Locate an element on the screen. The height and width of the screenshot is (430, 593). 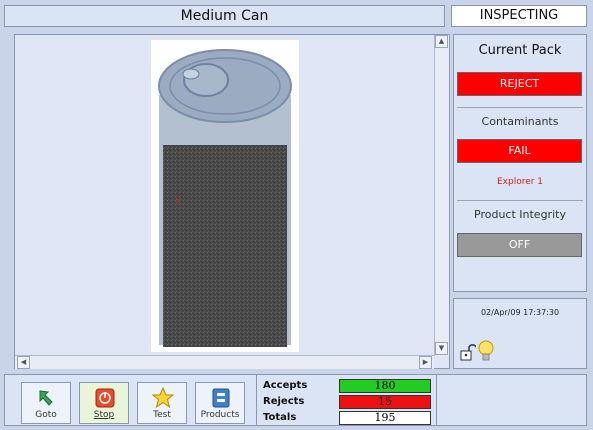
down-arrow-icon: ▼ is located at coordinates (441, 348).